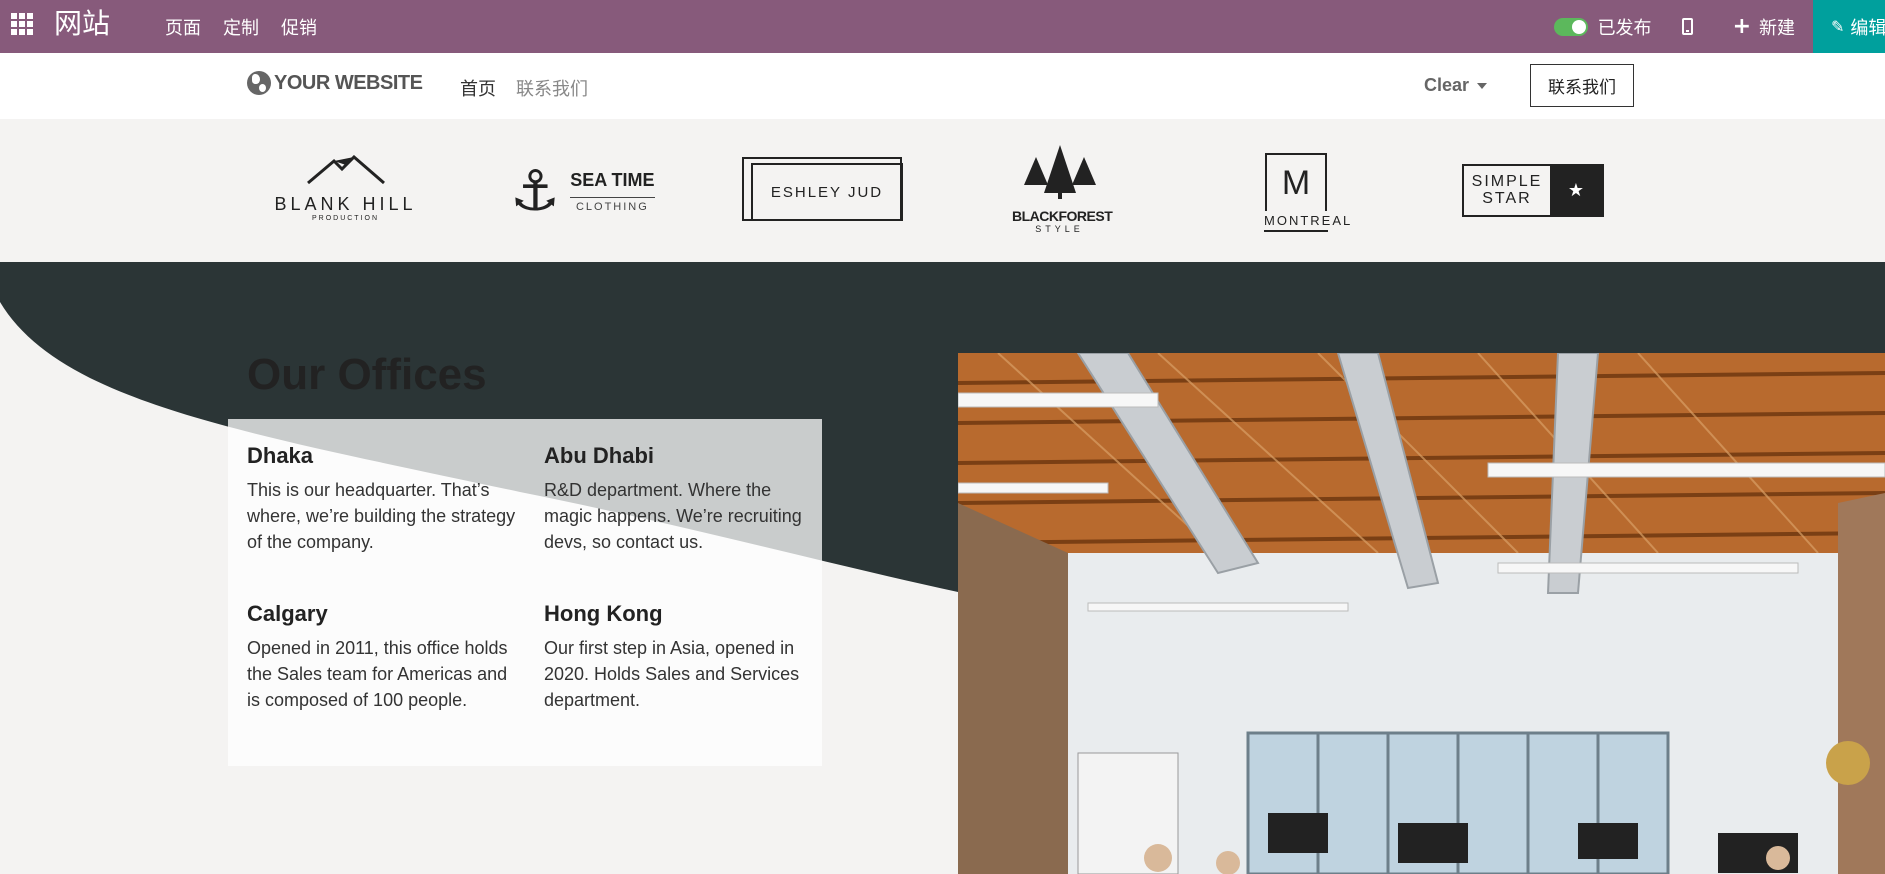  I want to click on edit-label: 编辑, so click(1867, 28).